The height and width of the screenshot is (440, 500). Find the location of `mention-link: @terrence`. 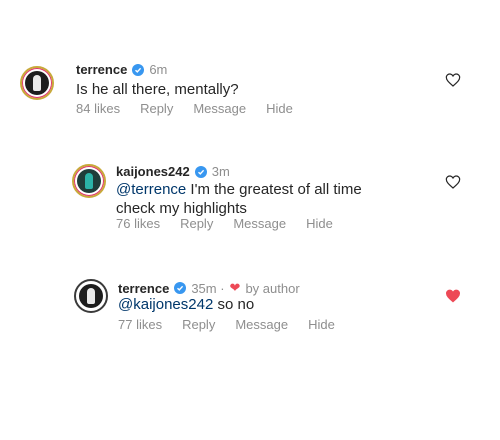

mention-link: @terrence is located at coordinates (151, 189).